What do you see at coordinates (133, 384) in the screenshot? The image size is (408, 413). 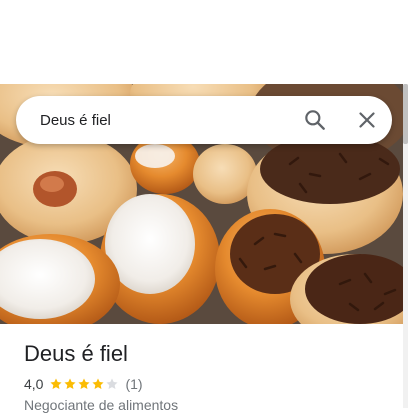 I see `review-count: (1)` at bounding box center [133, 384].